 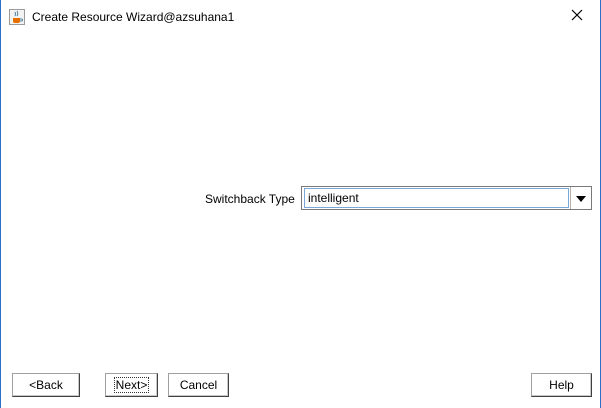 I want to click on cancel-button: Cancel, so click(x=198, y=385).